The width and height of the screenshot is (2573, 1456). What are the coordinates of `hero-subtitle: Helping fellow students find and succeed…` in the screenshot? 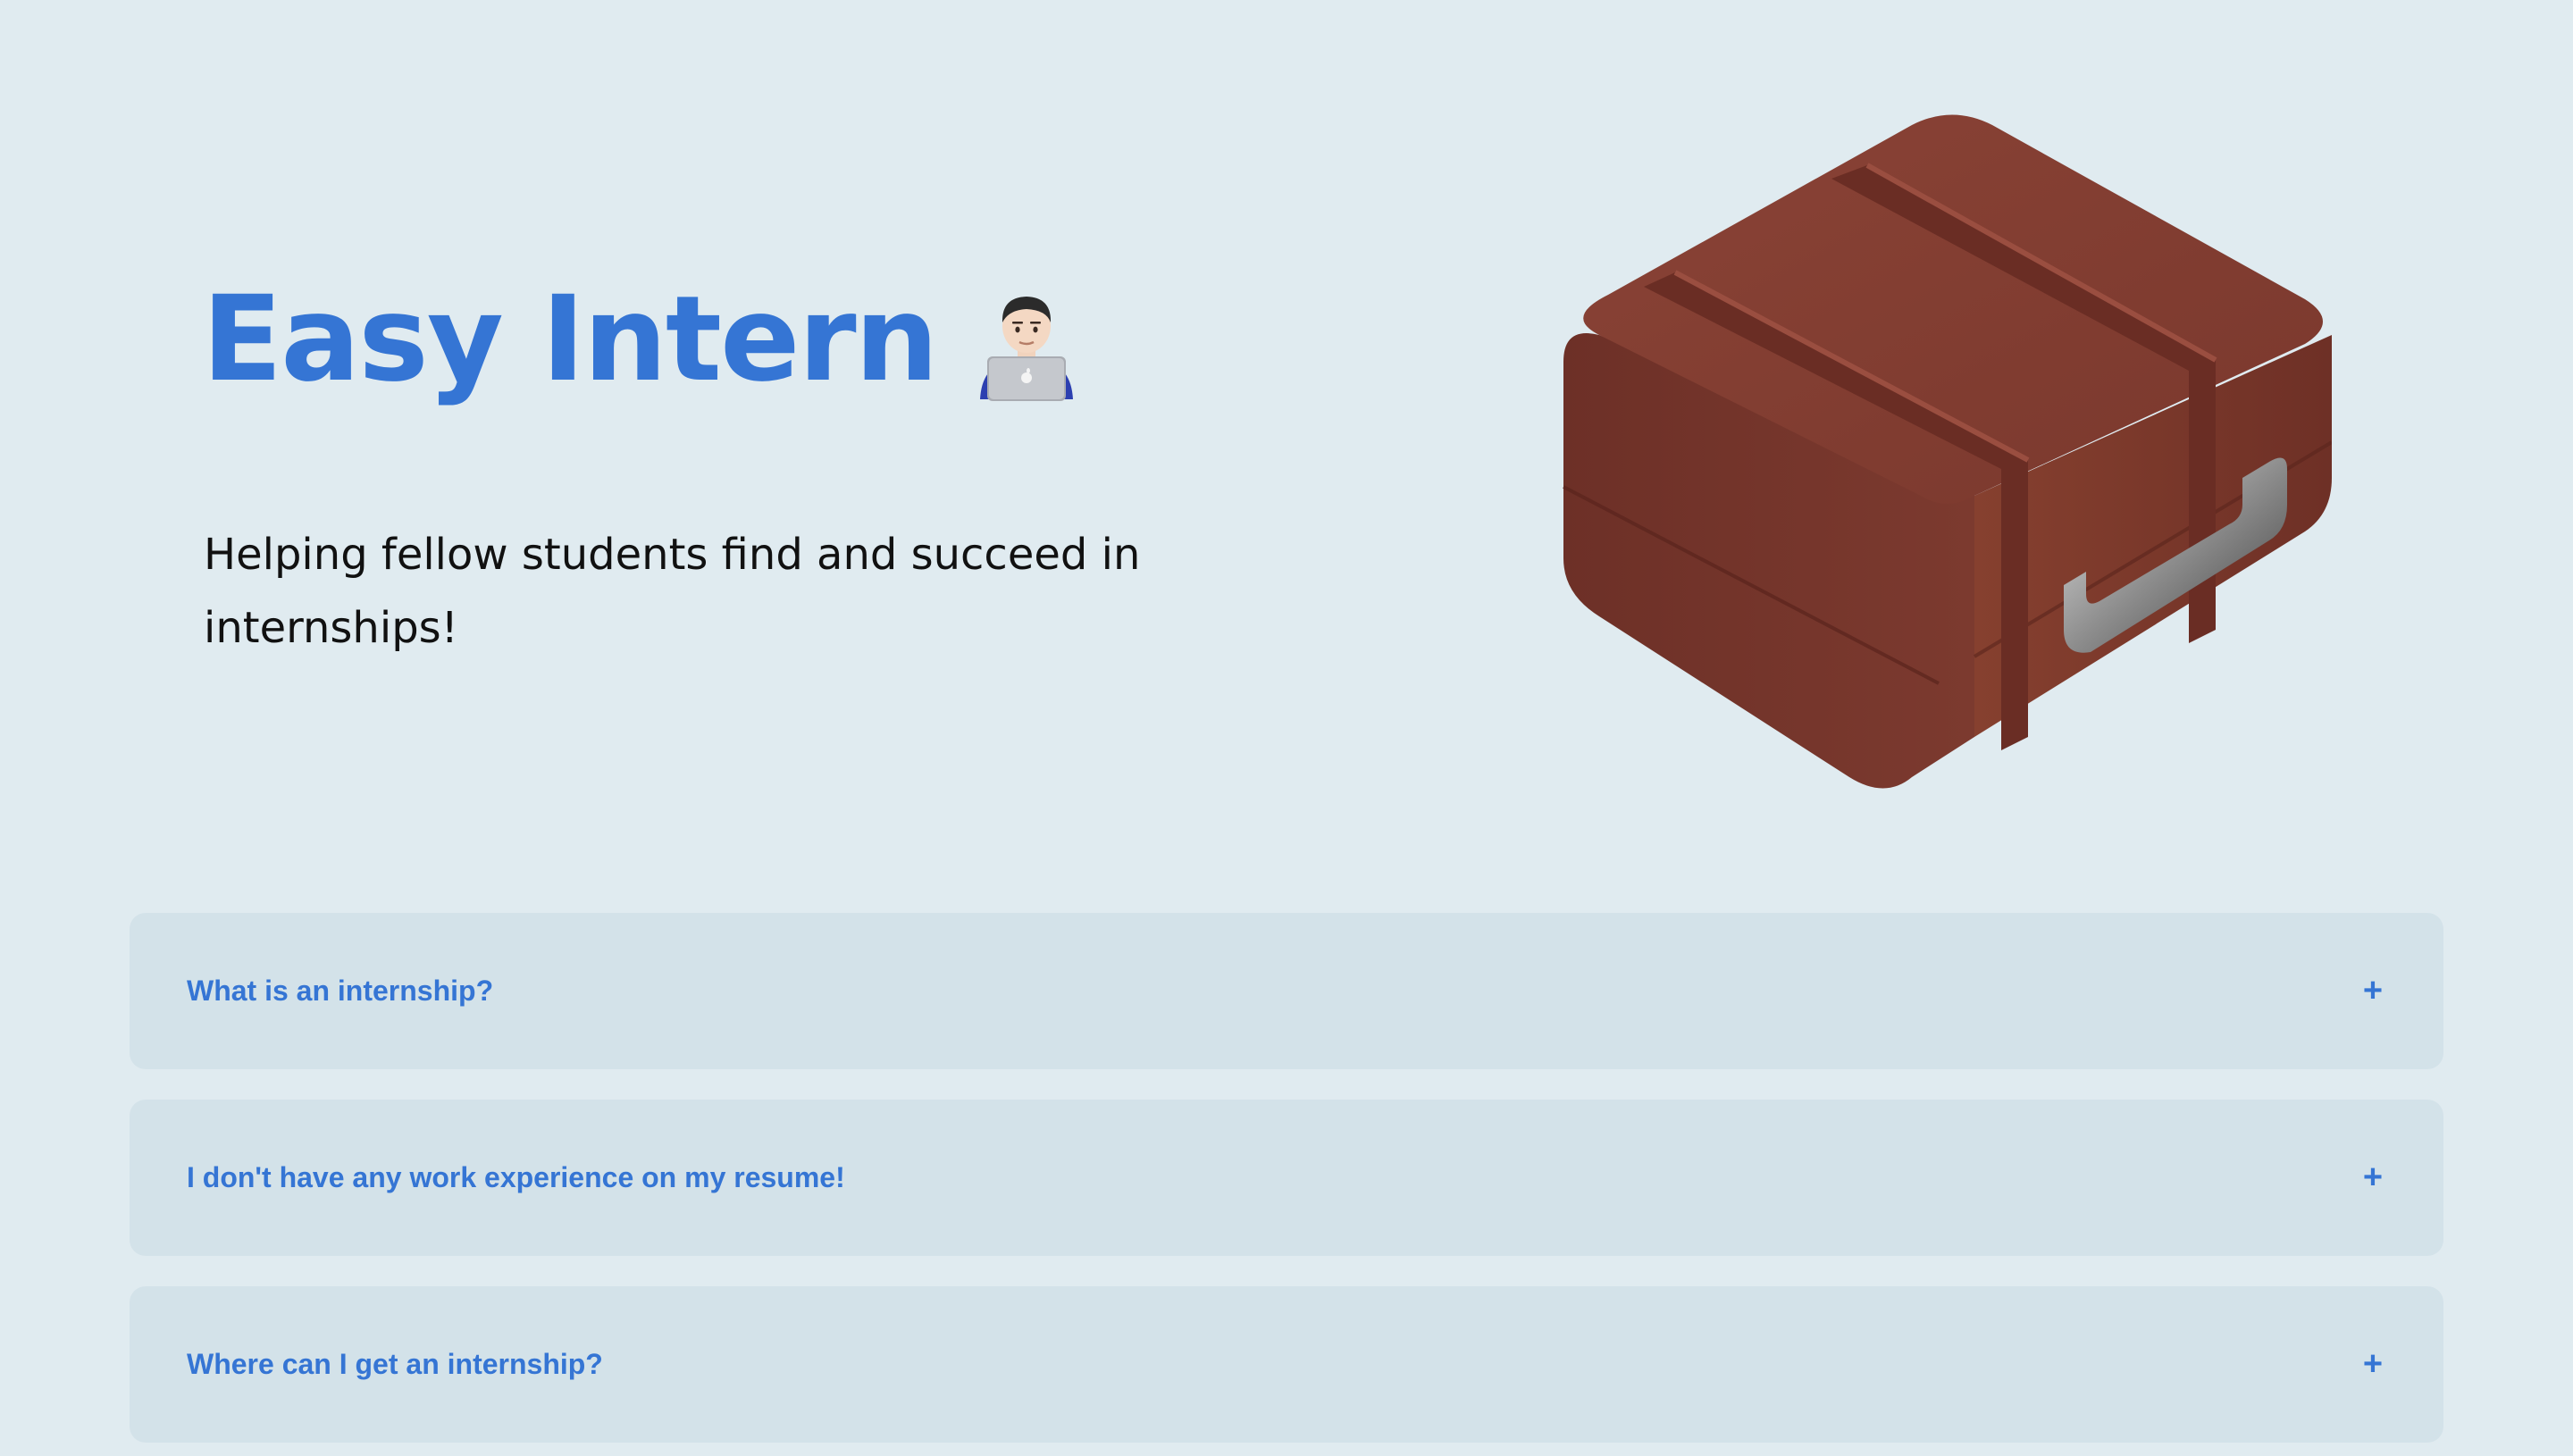 It's located at (672, 591).